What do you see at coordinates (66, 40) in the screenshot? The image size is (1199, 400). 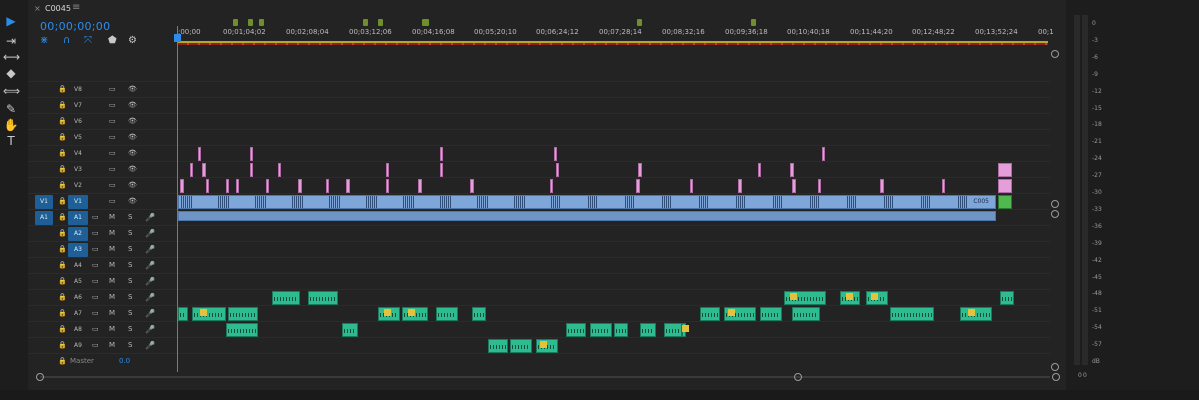 I see `snap-magnet-icon: ∩` at bounding box center [66, 40].